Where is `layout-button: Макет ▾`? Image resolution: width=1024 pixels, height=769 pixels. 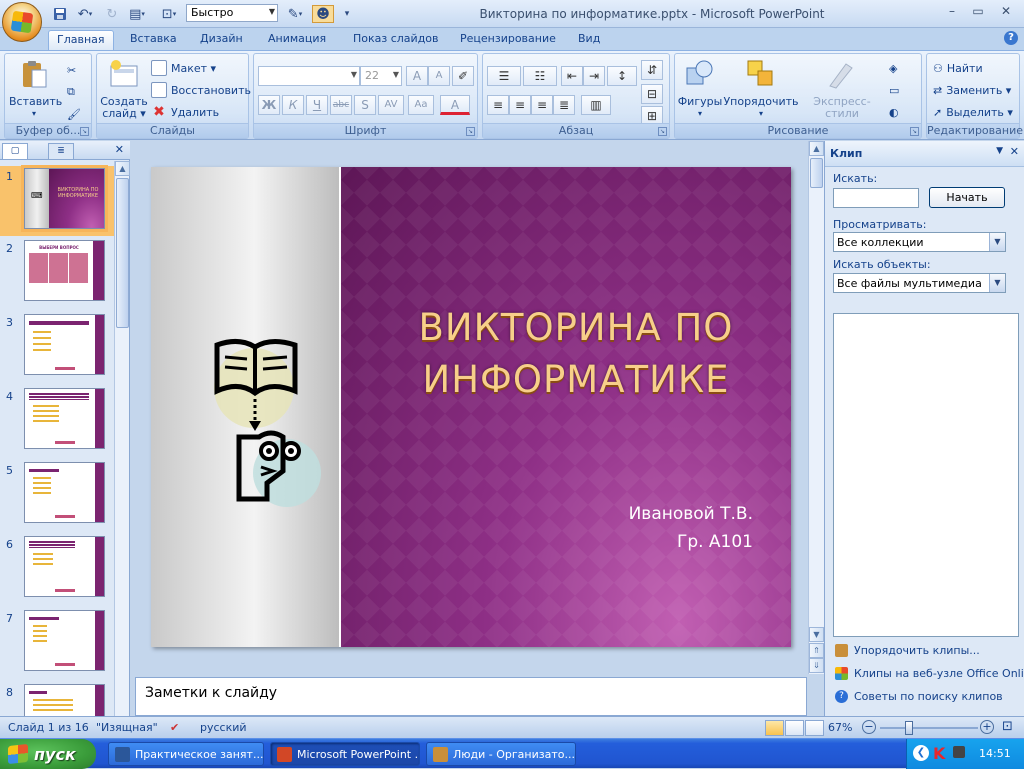
layout-button: Макет ▾ is located at coordinates (183, 68).